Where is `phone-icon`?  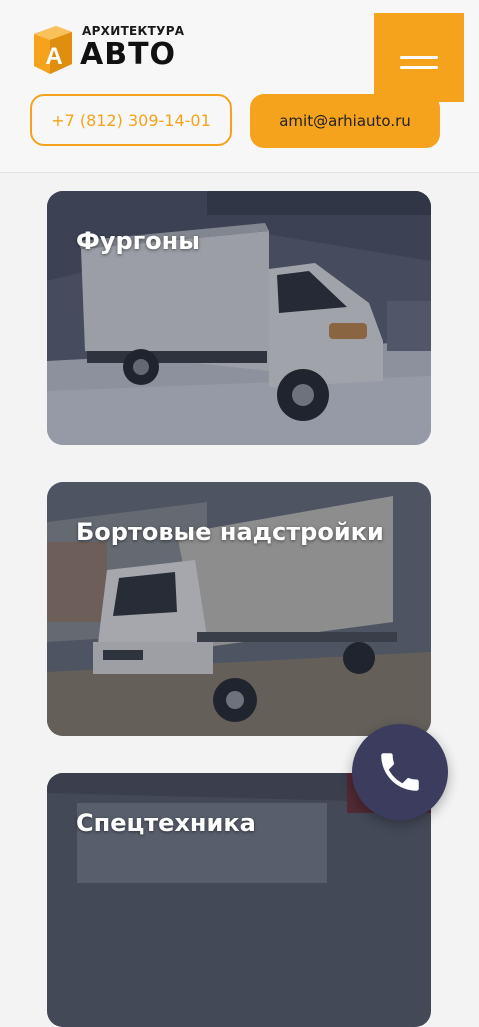 phone-icon is located at coordinates (400, 772).